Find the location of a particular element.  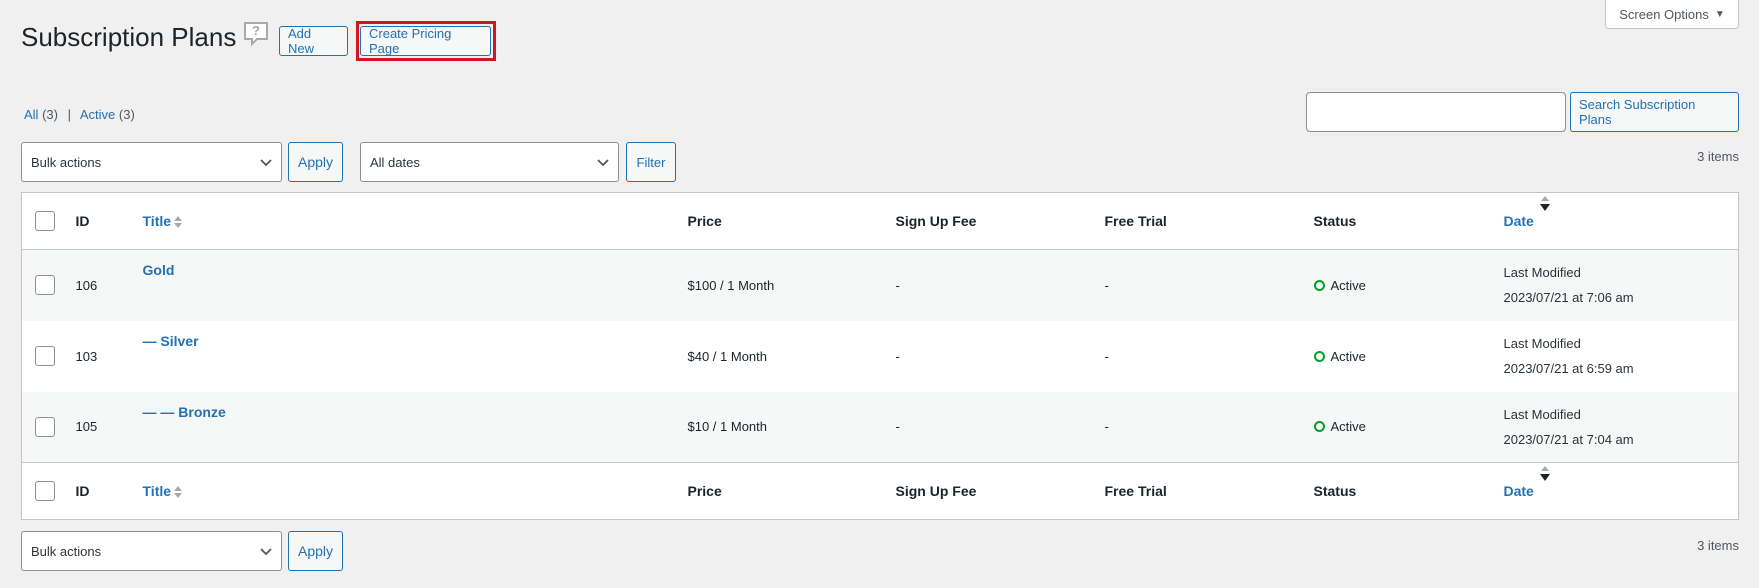

column-signup-fee: Sign Up Fee is located at coordinates (936, 221).